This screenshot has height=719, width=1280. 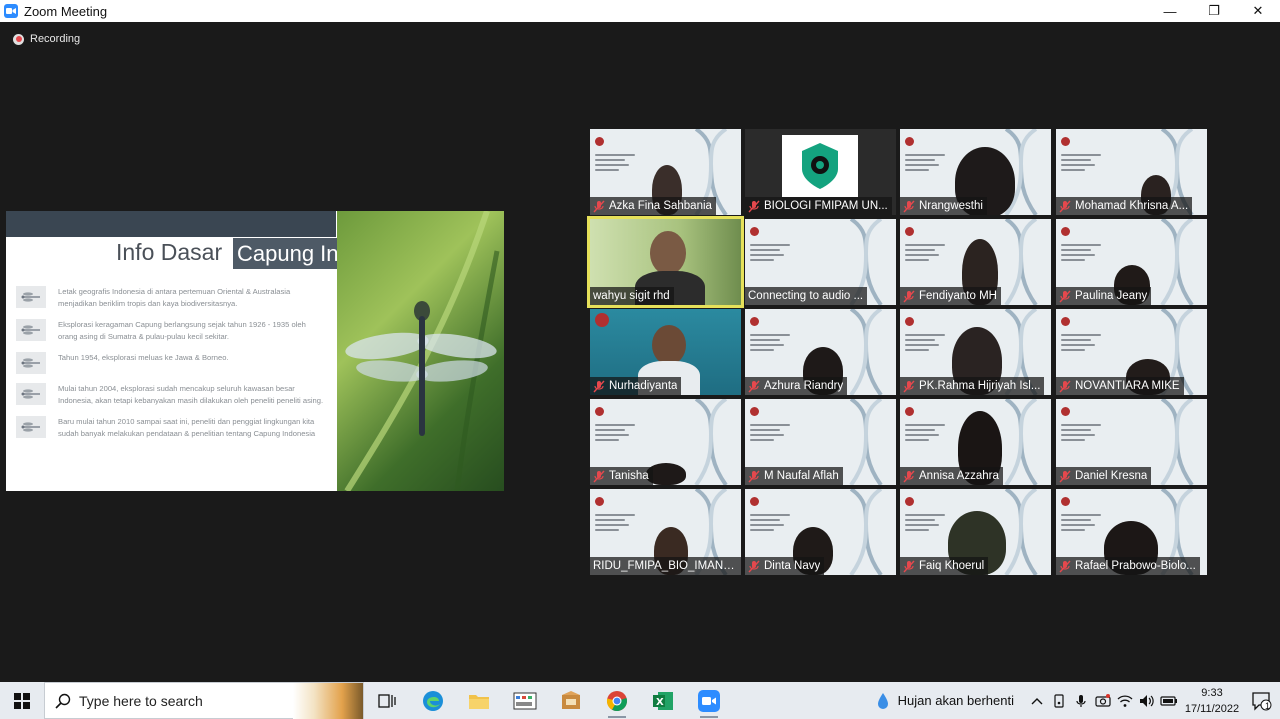 I want to click on edge-browser-button, so click(x=433, y=700).